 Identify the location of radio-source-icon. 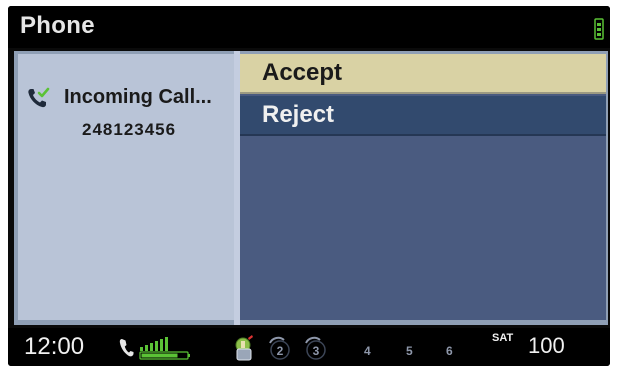
(244, 348).